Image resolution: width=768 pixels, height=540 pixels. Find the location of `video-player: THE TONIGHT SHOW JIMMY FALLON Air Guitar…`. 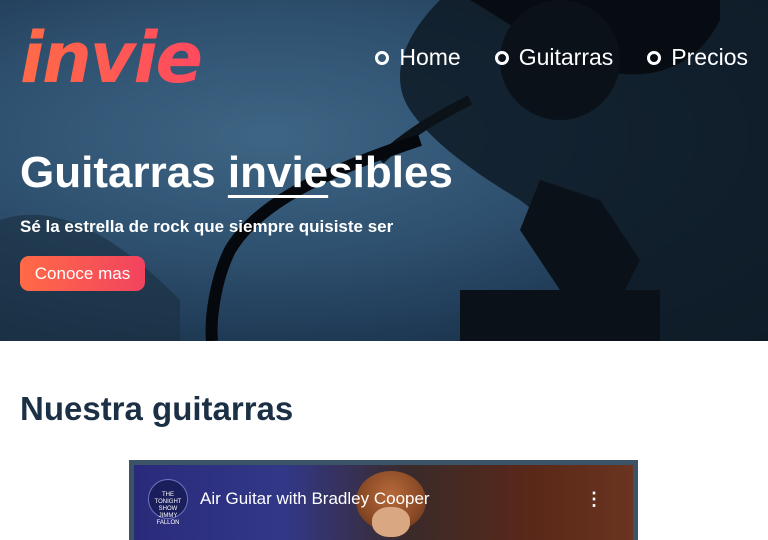

video-player: THE TONIGHT SHOW JIMMY FALLON Air Guitar… is located at coordinates (383, 502).